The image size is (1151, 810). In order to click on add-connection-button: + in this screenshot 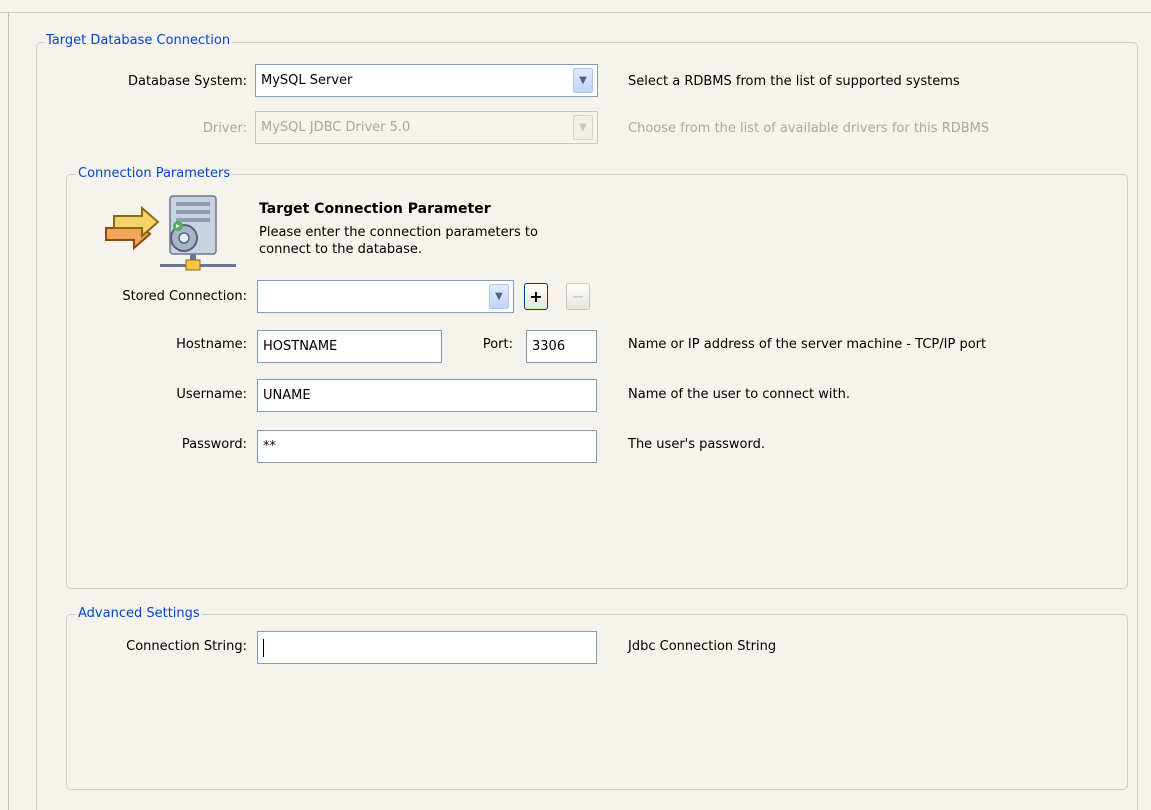, I will do `click(536, 296)`.